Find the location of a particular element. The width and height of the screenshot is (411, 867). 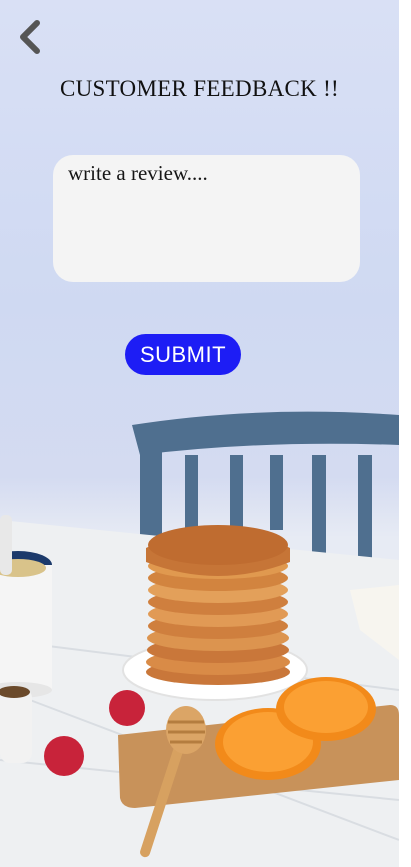

pancakes is located at coordinates (218, 605).